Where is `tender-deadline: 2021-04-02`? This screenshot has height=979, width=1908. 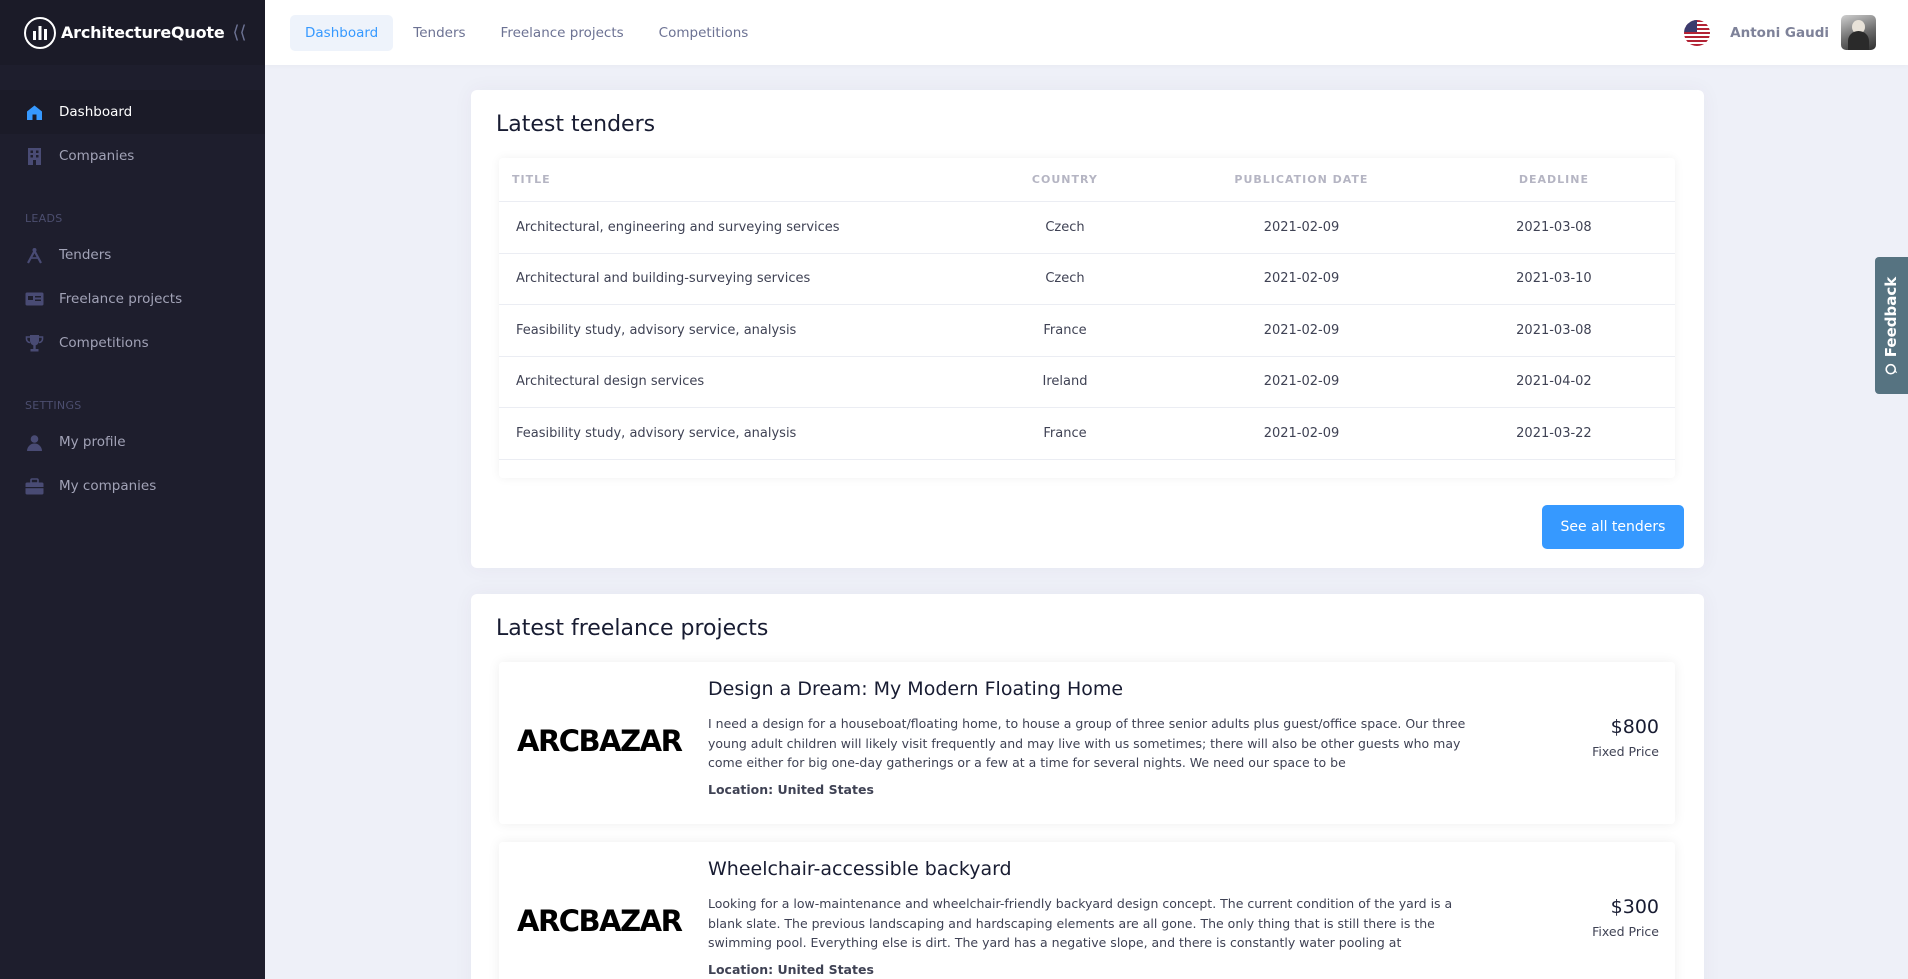 tender-deadline: 2021-04-02 is located at coordinates (1554, 382).